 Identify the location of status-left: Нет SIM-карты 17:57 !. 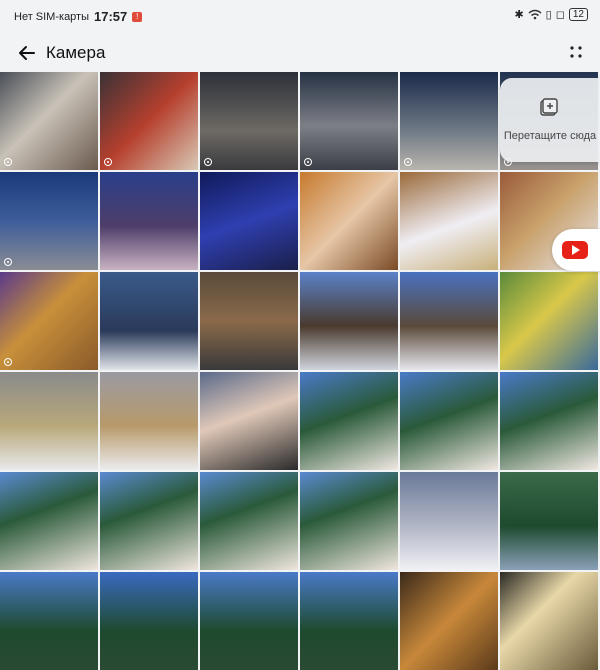
(78, 16).